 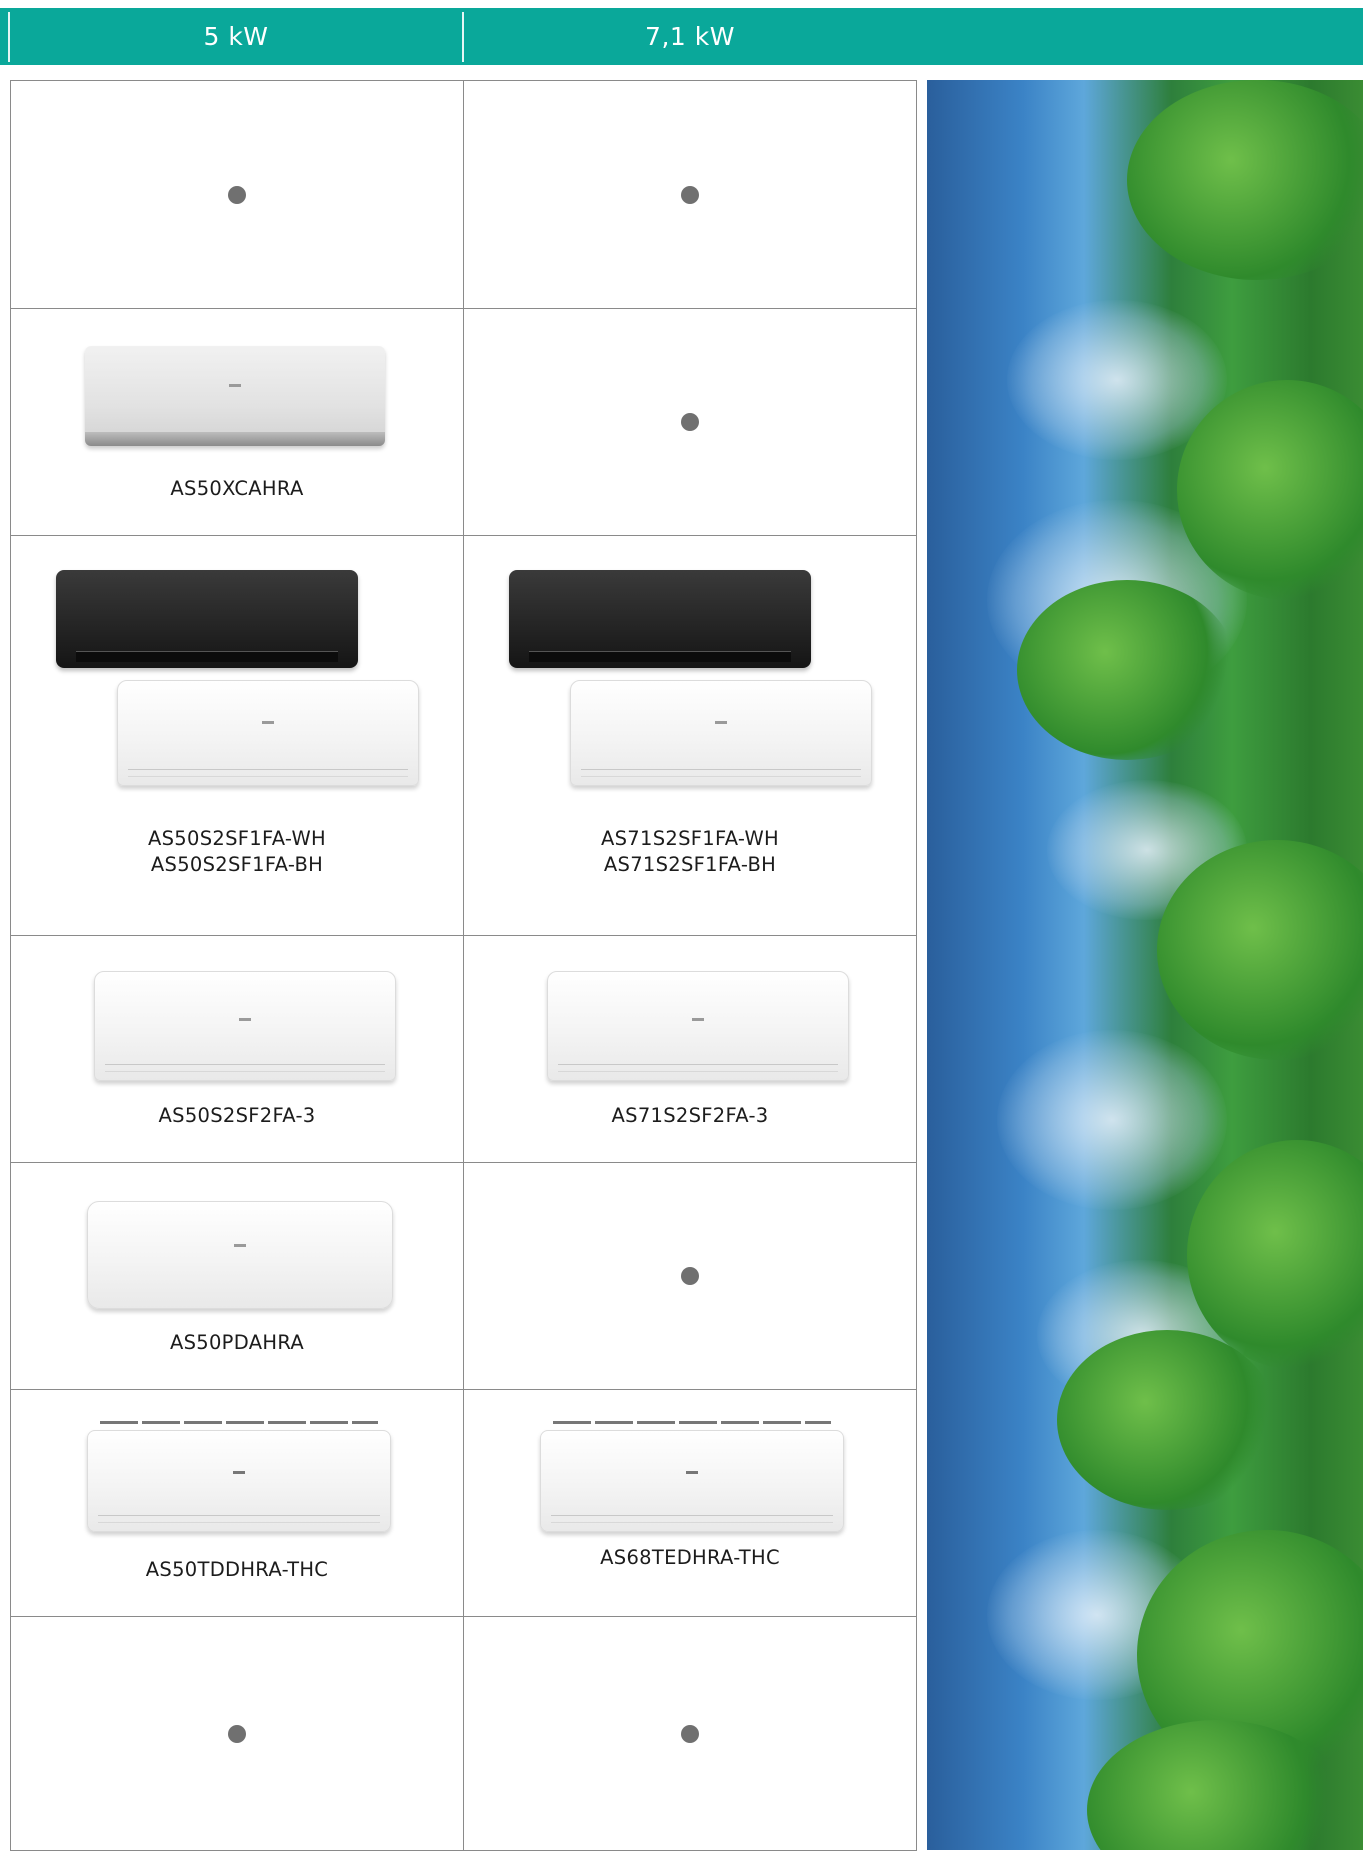 What do you see at coordinates (237, 1115) in the screenshot?
I see `model-label: AS50S2SF2FA-3` at bounding box center [237, 1115].